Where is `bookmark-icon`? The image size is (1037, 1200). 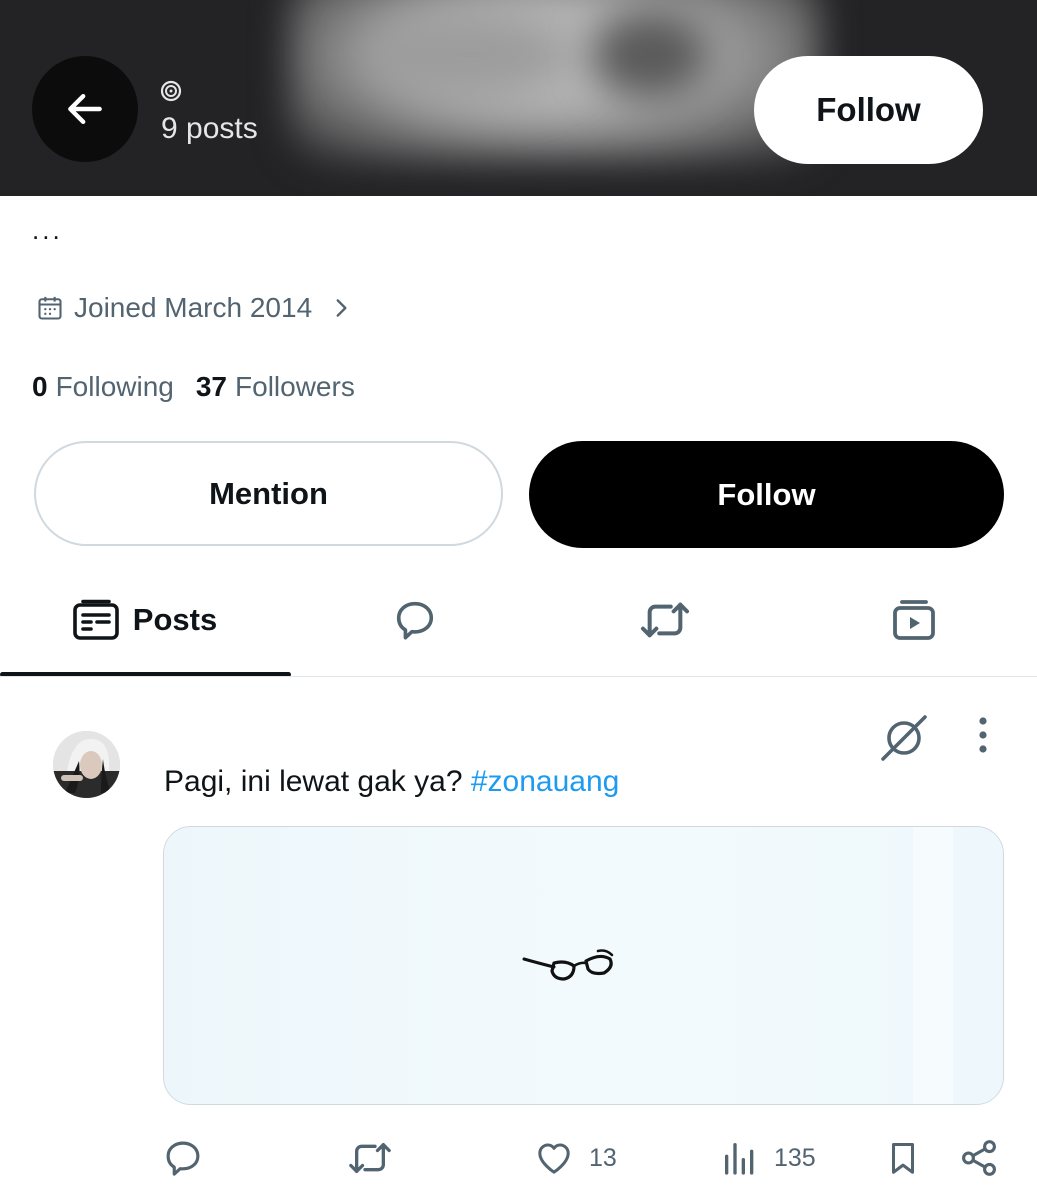
bookmark-icon is located at coordinates (903, 1158).